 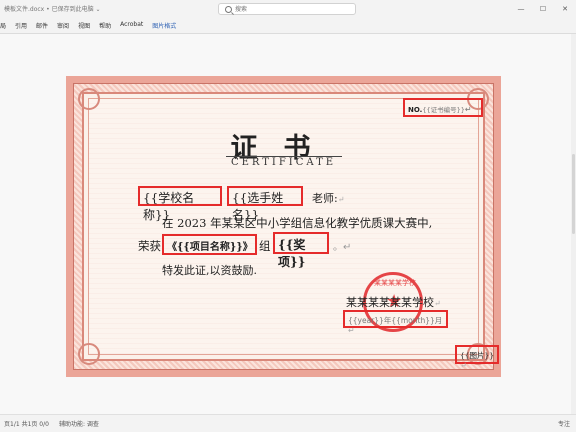 What do you see at coordinates (283, 162) in the screenshot?
I see `certificate-title-en: CERTIFICATE` at bounding box center [283, 162].